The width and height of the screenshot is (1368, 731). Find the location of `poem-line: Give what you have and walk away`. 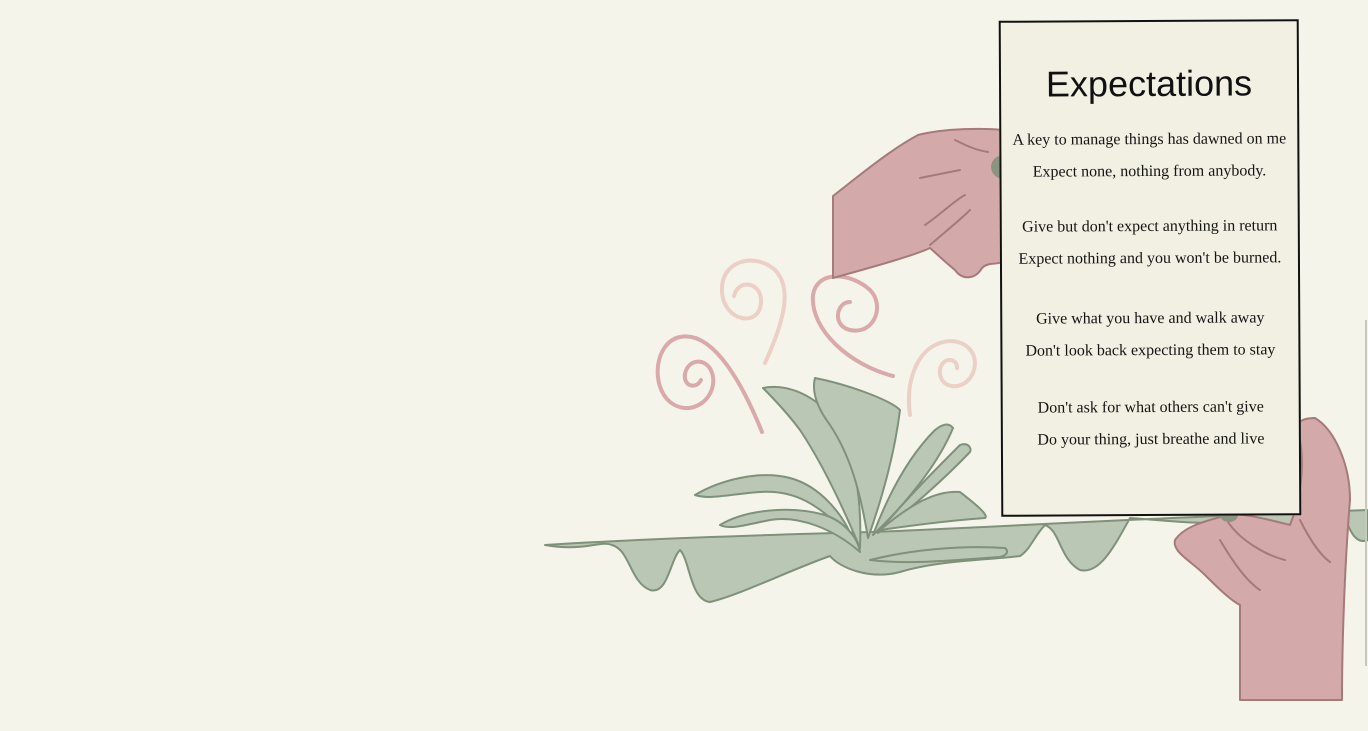

poem-line: Give what you have and walk away is located at coordinates (1150, 318).